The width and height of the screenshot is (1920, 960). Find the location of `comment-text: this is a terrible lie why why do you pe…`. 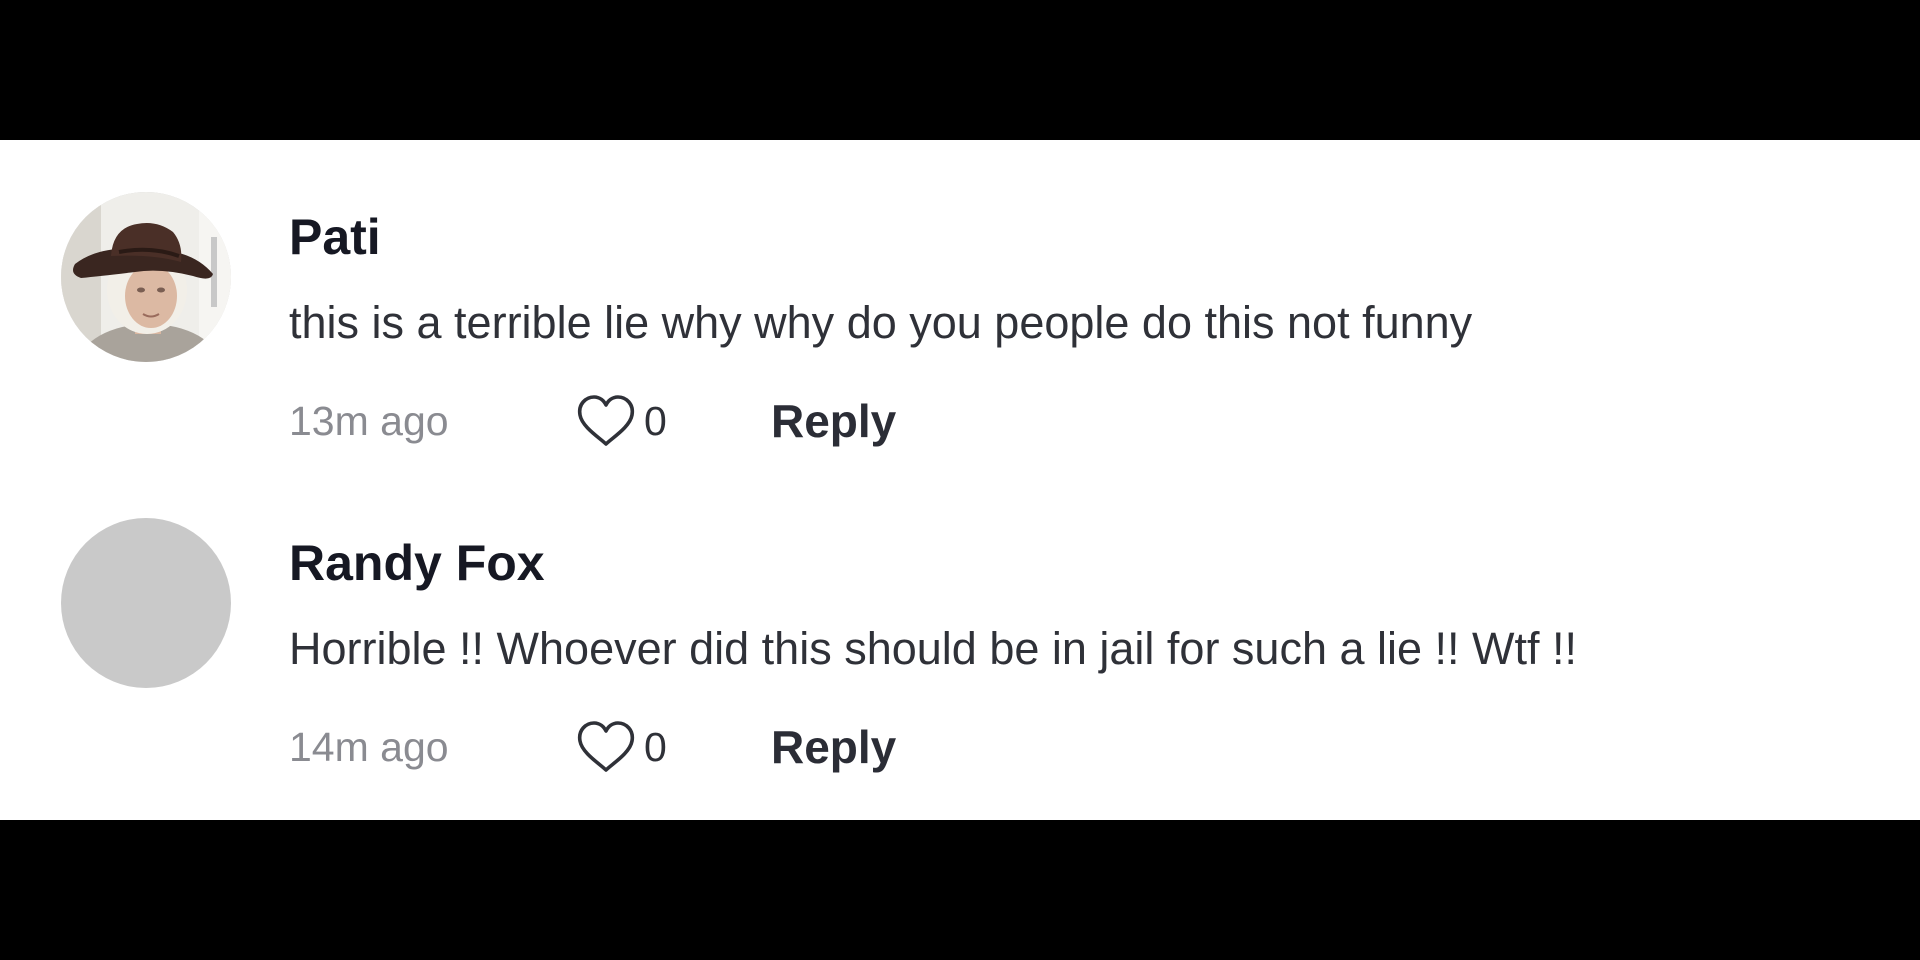

comment-text: this is a terrible lie why why do you pe… is located at coordinates (881, 322).